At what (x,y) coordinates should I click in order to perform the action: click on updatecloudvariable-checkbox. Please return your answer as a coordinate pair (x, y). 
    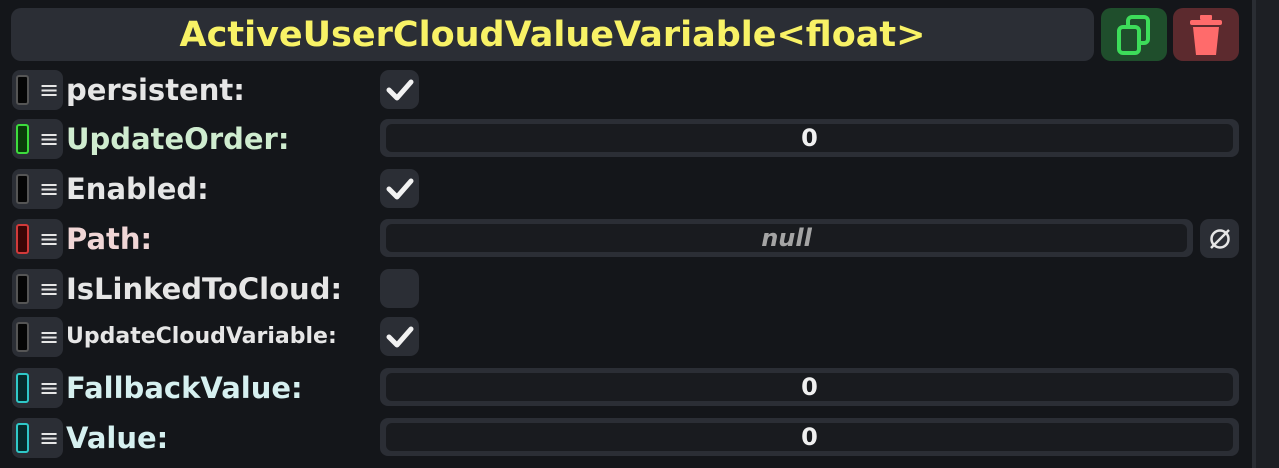
    Looking at the image, I should click on (399, 336).